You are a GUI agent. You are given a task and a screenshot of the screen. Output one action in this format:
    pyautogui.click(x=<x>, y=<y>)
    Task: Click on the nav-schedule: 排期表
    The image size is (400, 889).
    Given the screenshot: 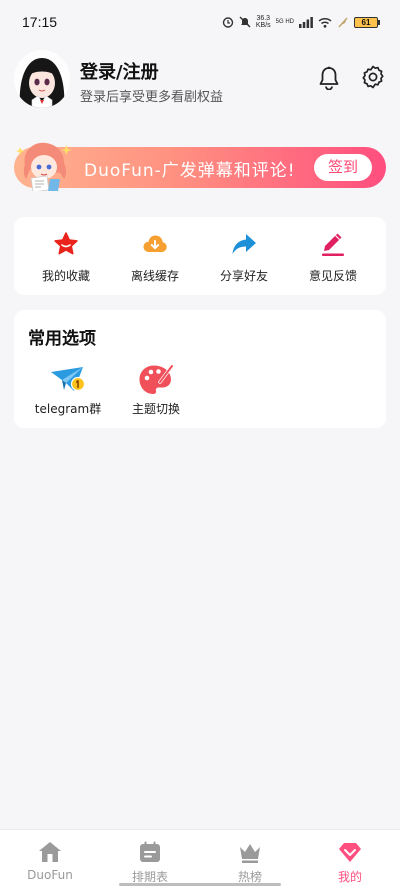 What is the action you would take?
    pyautogui.click(x=150, y=859)
    